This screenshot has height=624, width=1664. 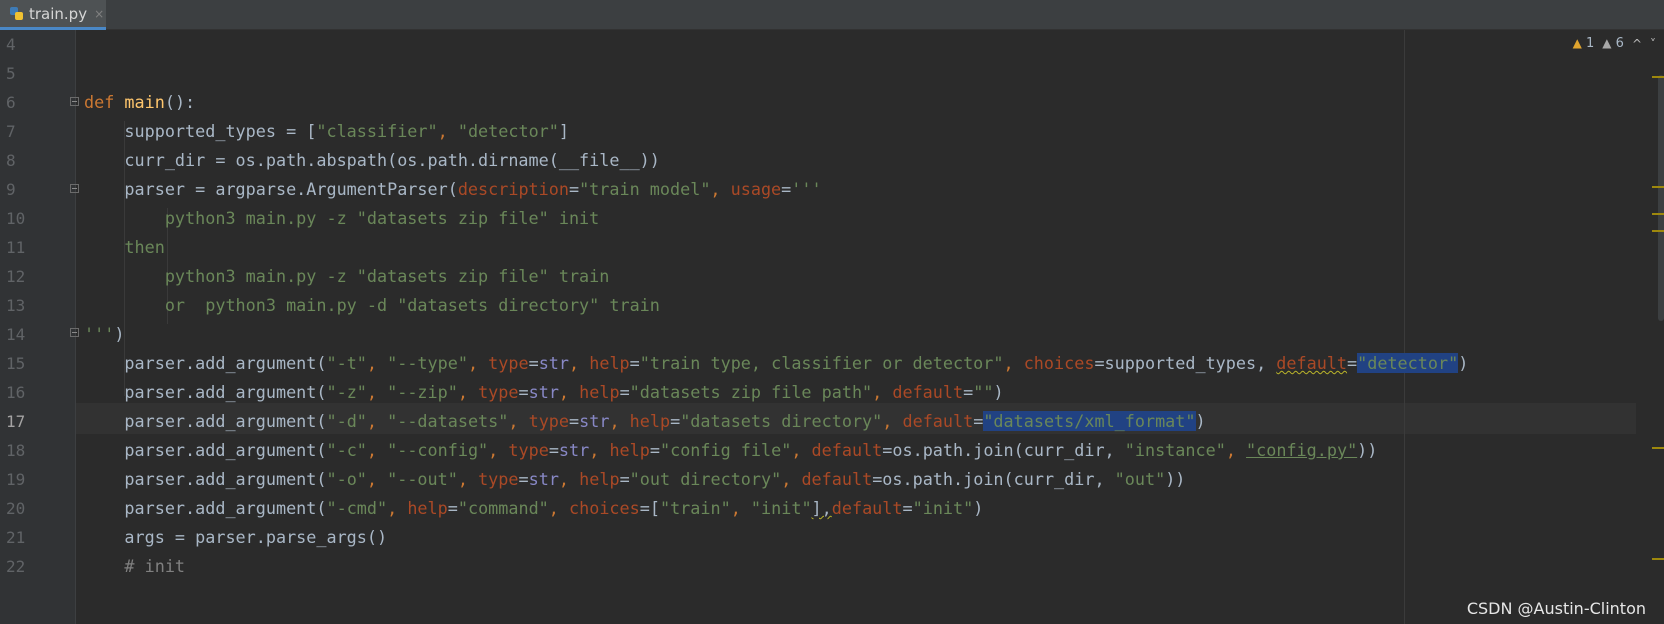 I want to click on line-number: 18, so click(x=16, y=450).